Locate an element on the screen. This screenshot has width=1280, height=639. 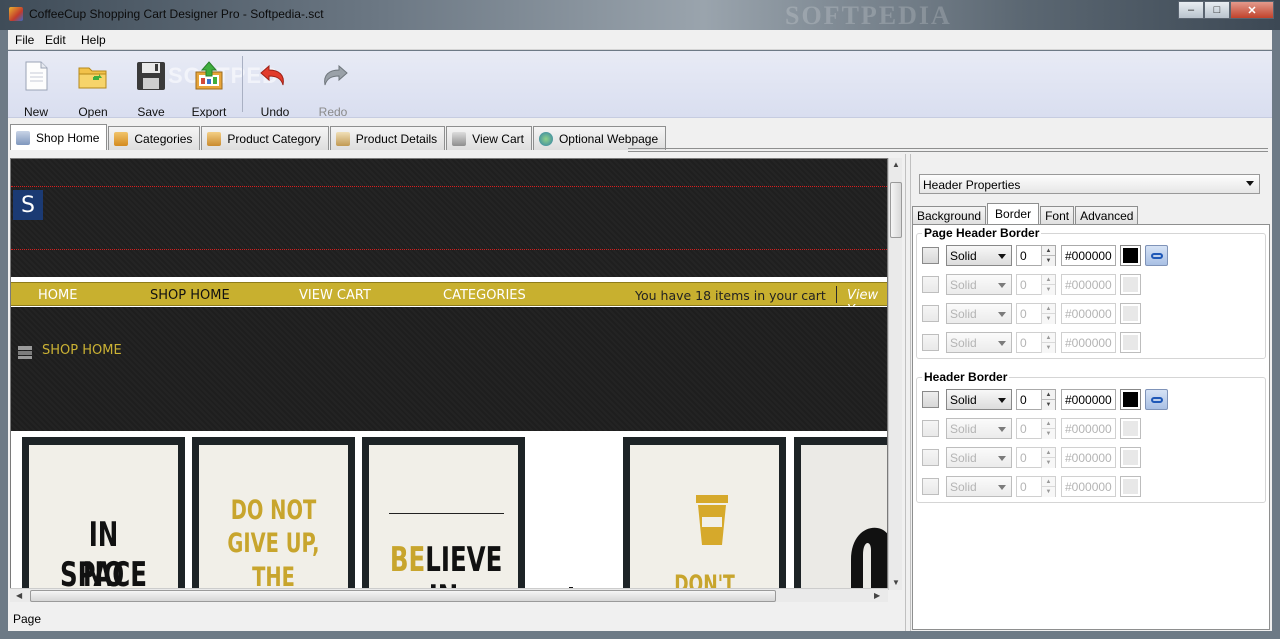
product-poster: BELIEVE IN is located at coordinates (443, 513).